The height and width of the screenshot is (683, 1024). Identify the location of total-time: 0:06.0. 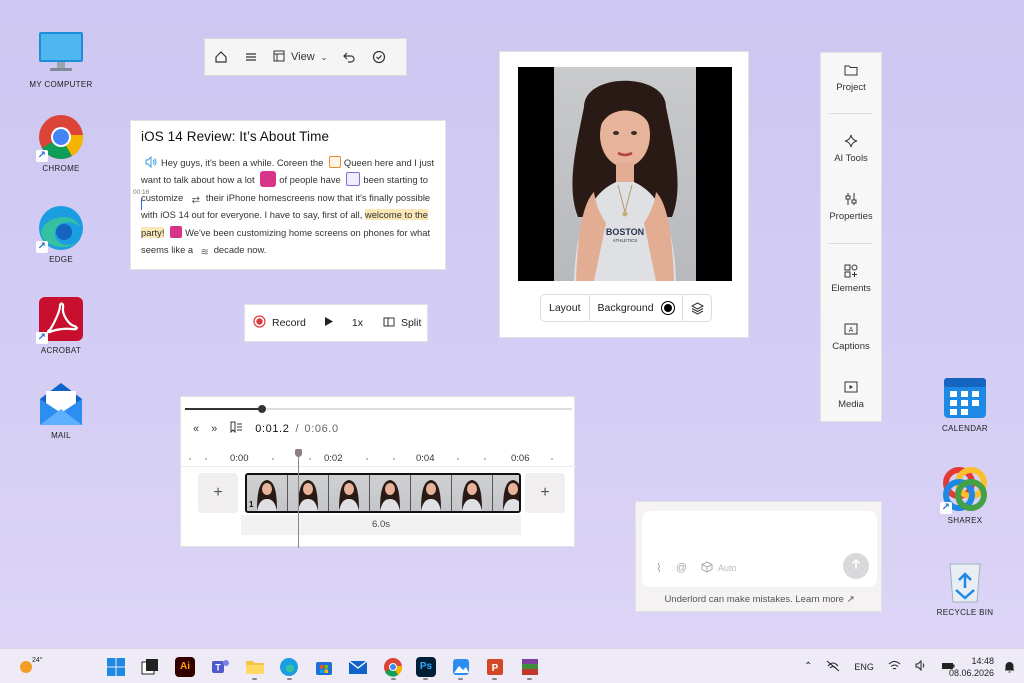
(321, 428).